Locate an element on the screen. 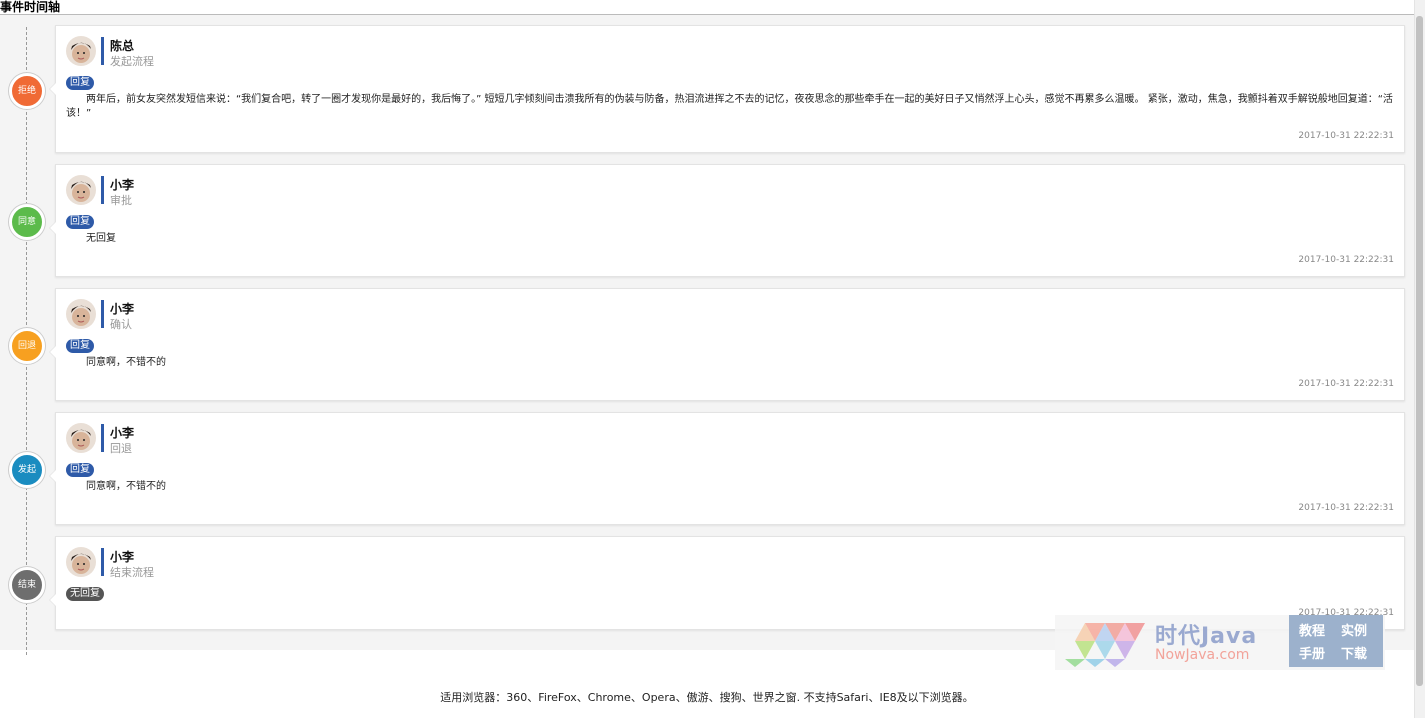 This screenshot has height=718, width=1425. status-node-reject: 拒绝 is located at coordinates (27, 91).